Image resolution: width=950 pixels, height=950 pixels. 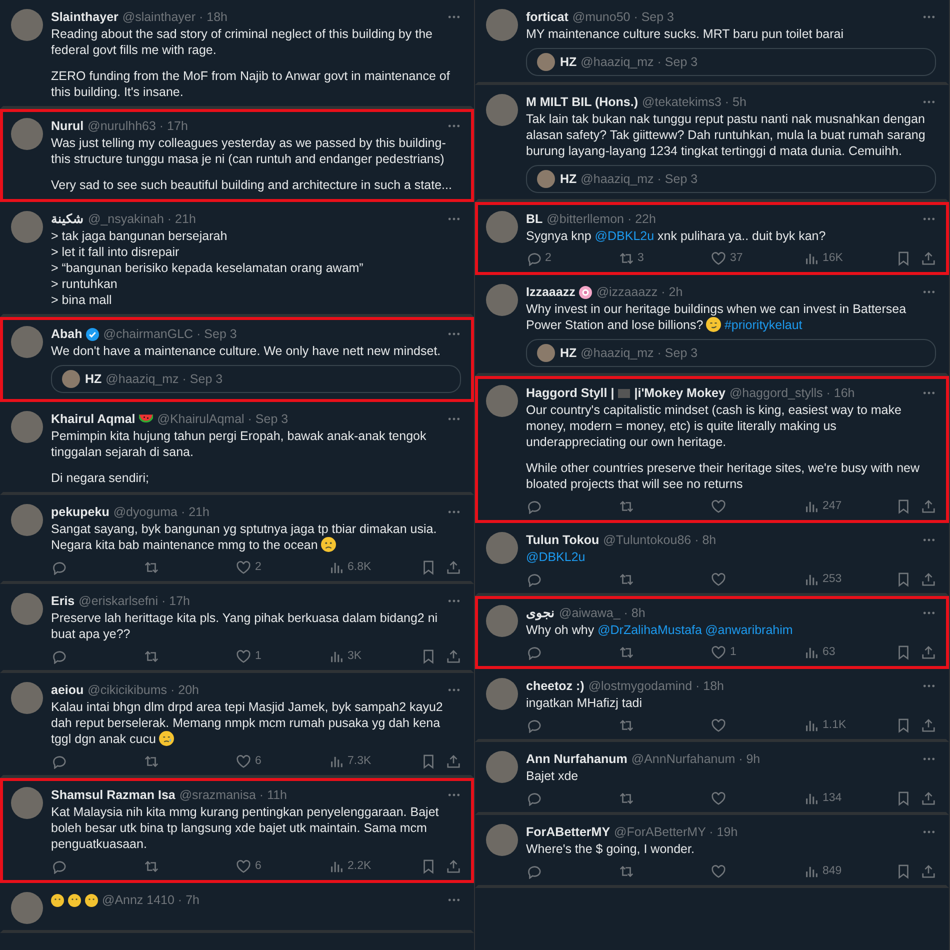 I want to click on handle-and-time: @haggord_stylls · 16h, so click(x=792, y=393).